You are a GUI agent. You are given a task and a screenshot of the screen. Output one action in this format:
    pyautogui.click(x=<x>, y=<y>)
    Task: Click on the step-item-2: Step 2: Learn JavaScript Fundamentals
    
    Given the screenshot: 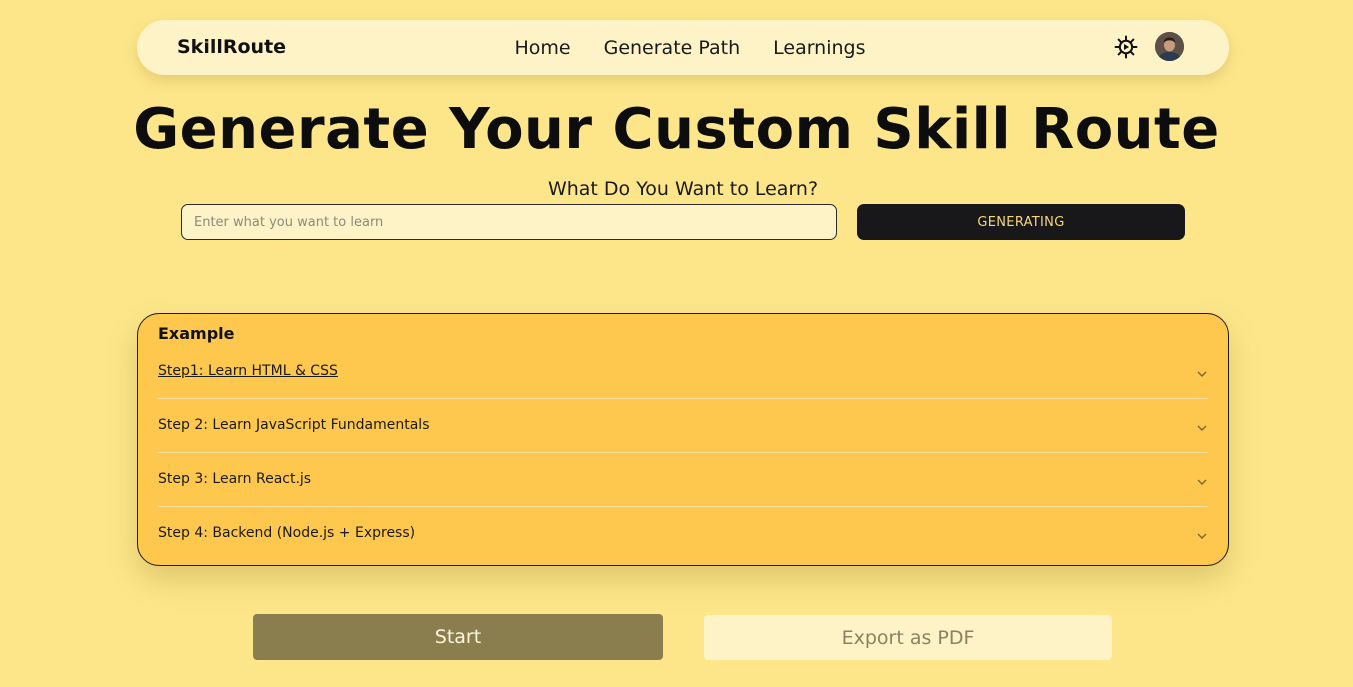 What is the action you would take?
    pyautogui.click(x=683, y=426)
    